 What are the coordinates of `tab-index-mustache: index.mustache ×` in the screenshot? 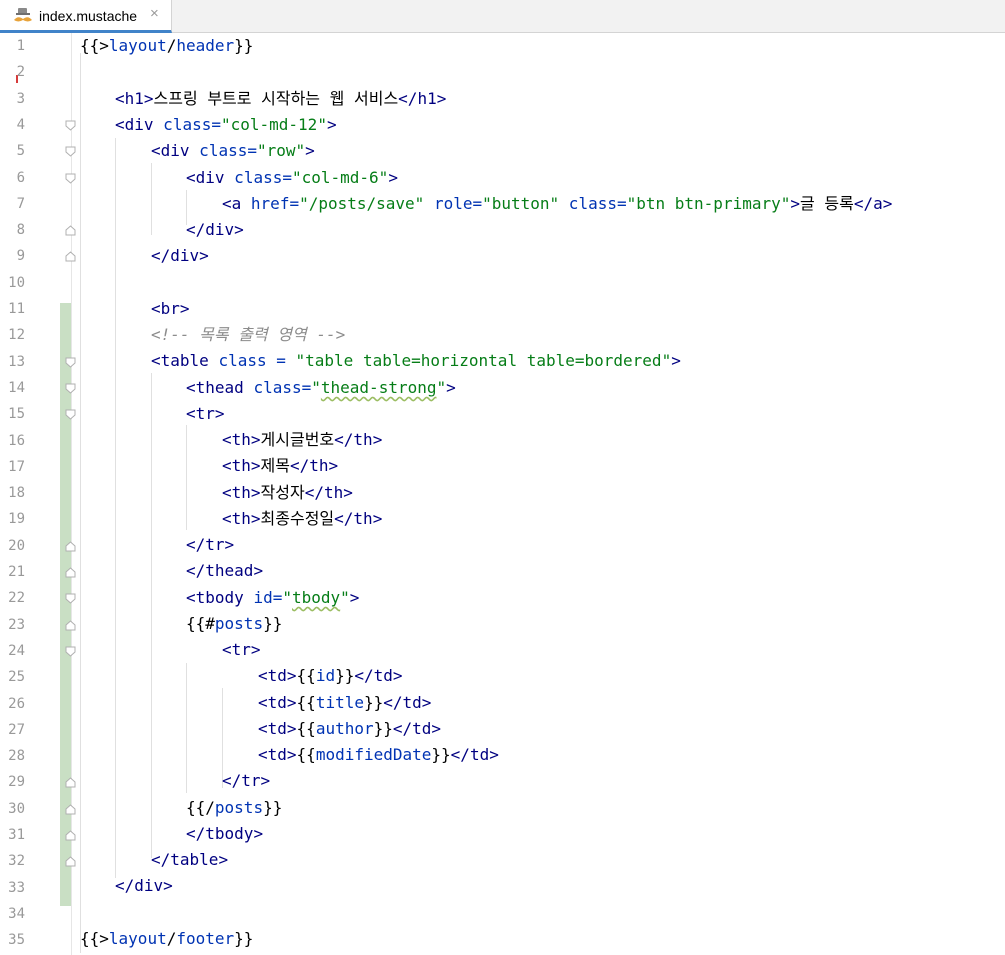 It's located at (86, 16).